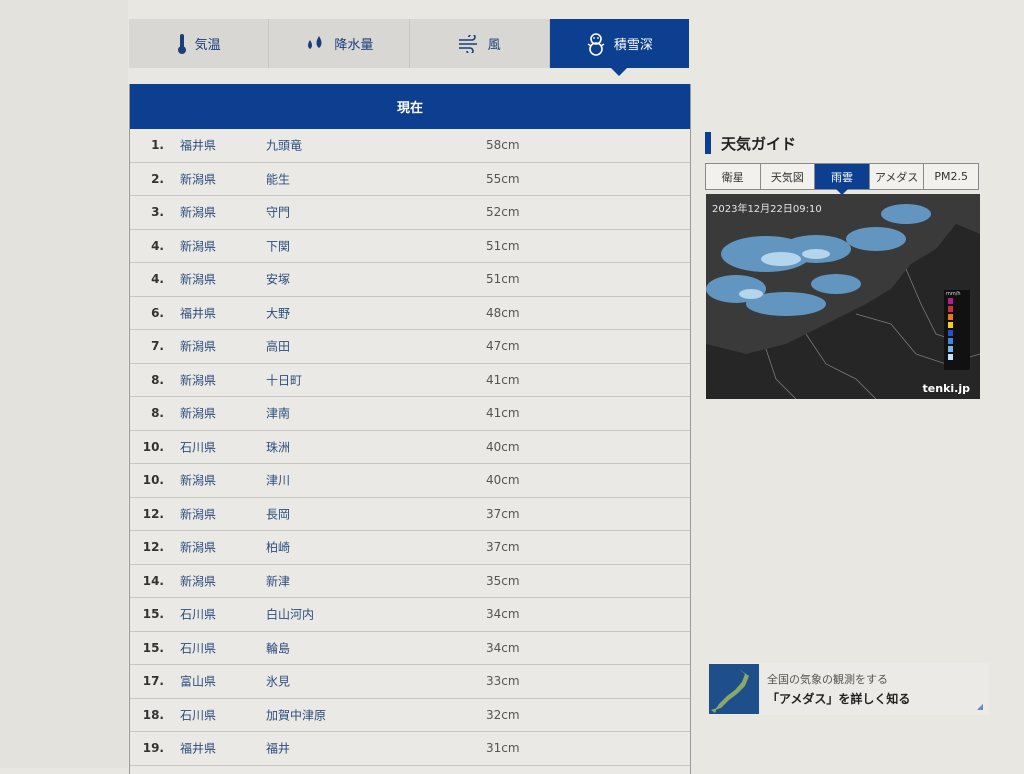  Describe the element at coordinates (410, 514) in the screenshot. I see `ranking-row: 12. 新潟県 長岡 37cm` at that location.